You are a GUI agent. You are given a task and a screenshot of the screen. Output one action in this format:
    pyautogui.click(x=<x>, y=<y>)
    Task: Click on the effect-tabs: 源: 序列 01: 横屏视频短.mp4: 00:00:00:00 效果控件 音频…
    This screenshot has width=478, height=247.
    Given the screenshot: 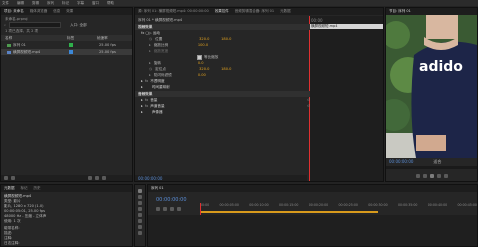 What is the action you would take?
    pyautogui.click(x=259, y=11)
    